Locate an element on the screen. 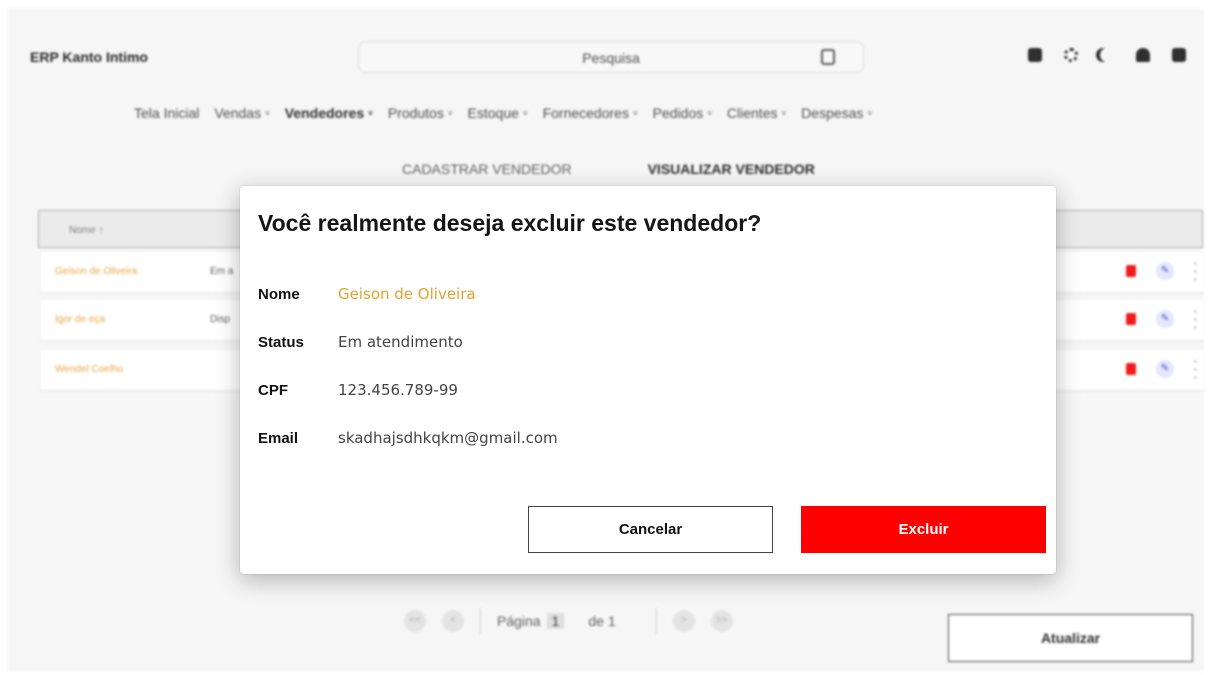  email-value: skadhajsdhkqkm@gmail.com is located at coordinates (448, 438).